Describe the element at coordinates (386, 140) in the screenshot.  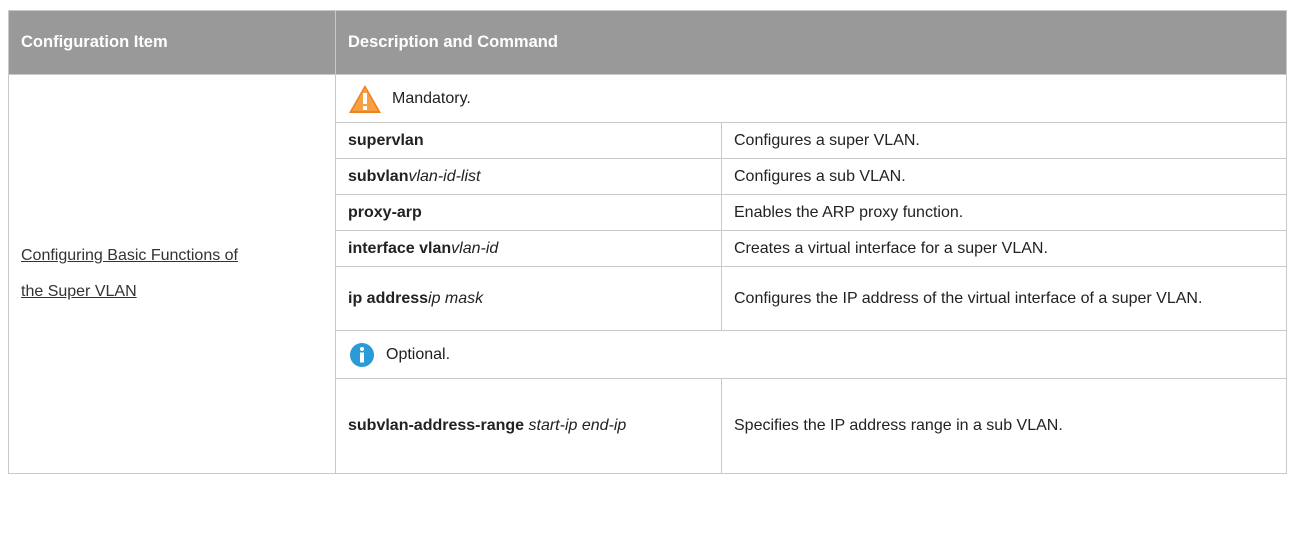
I see `command-keyword: supervlan` at that location.